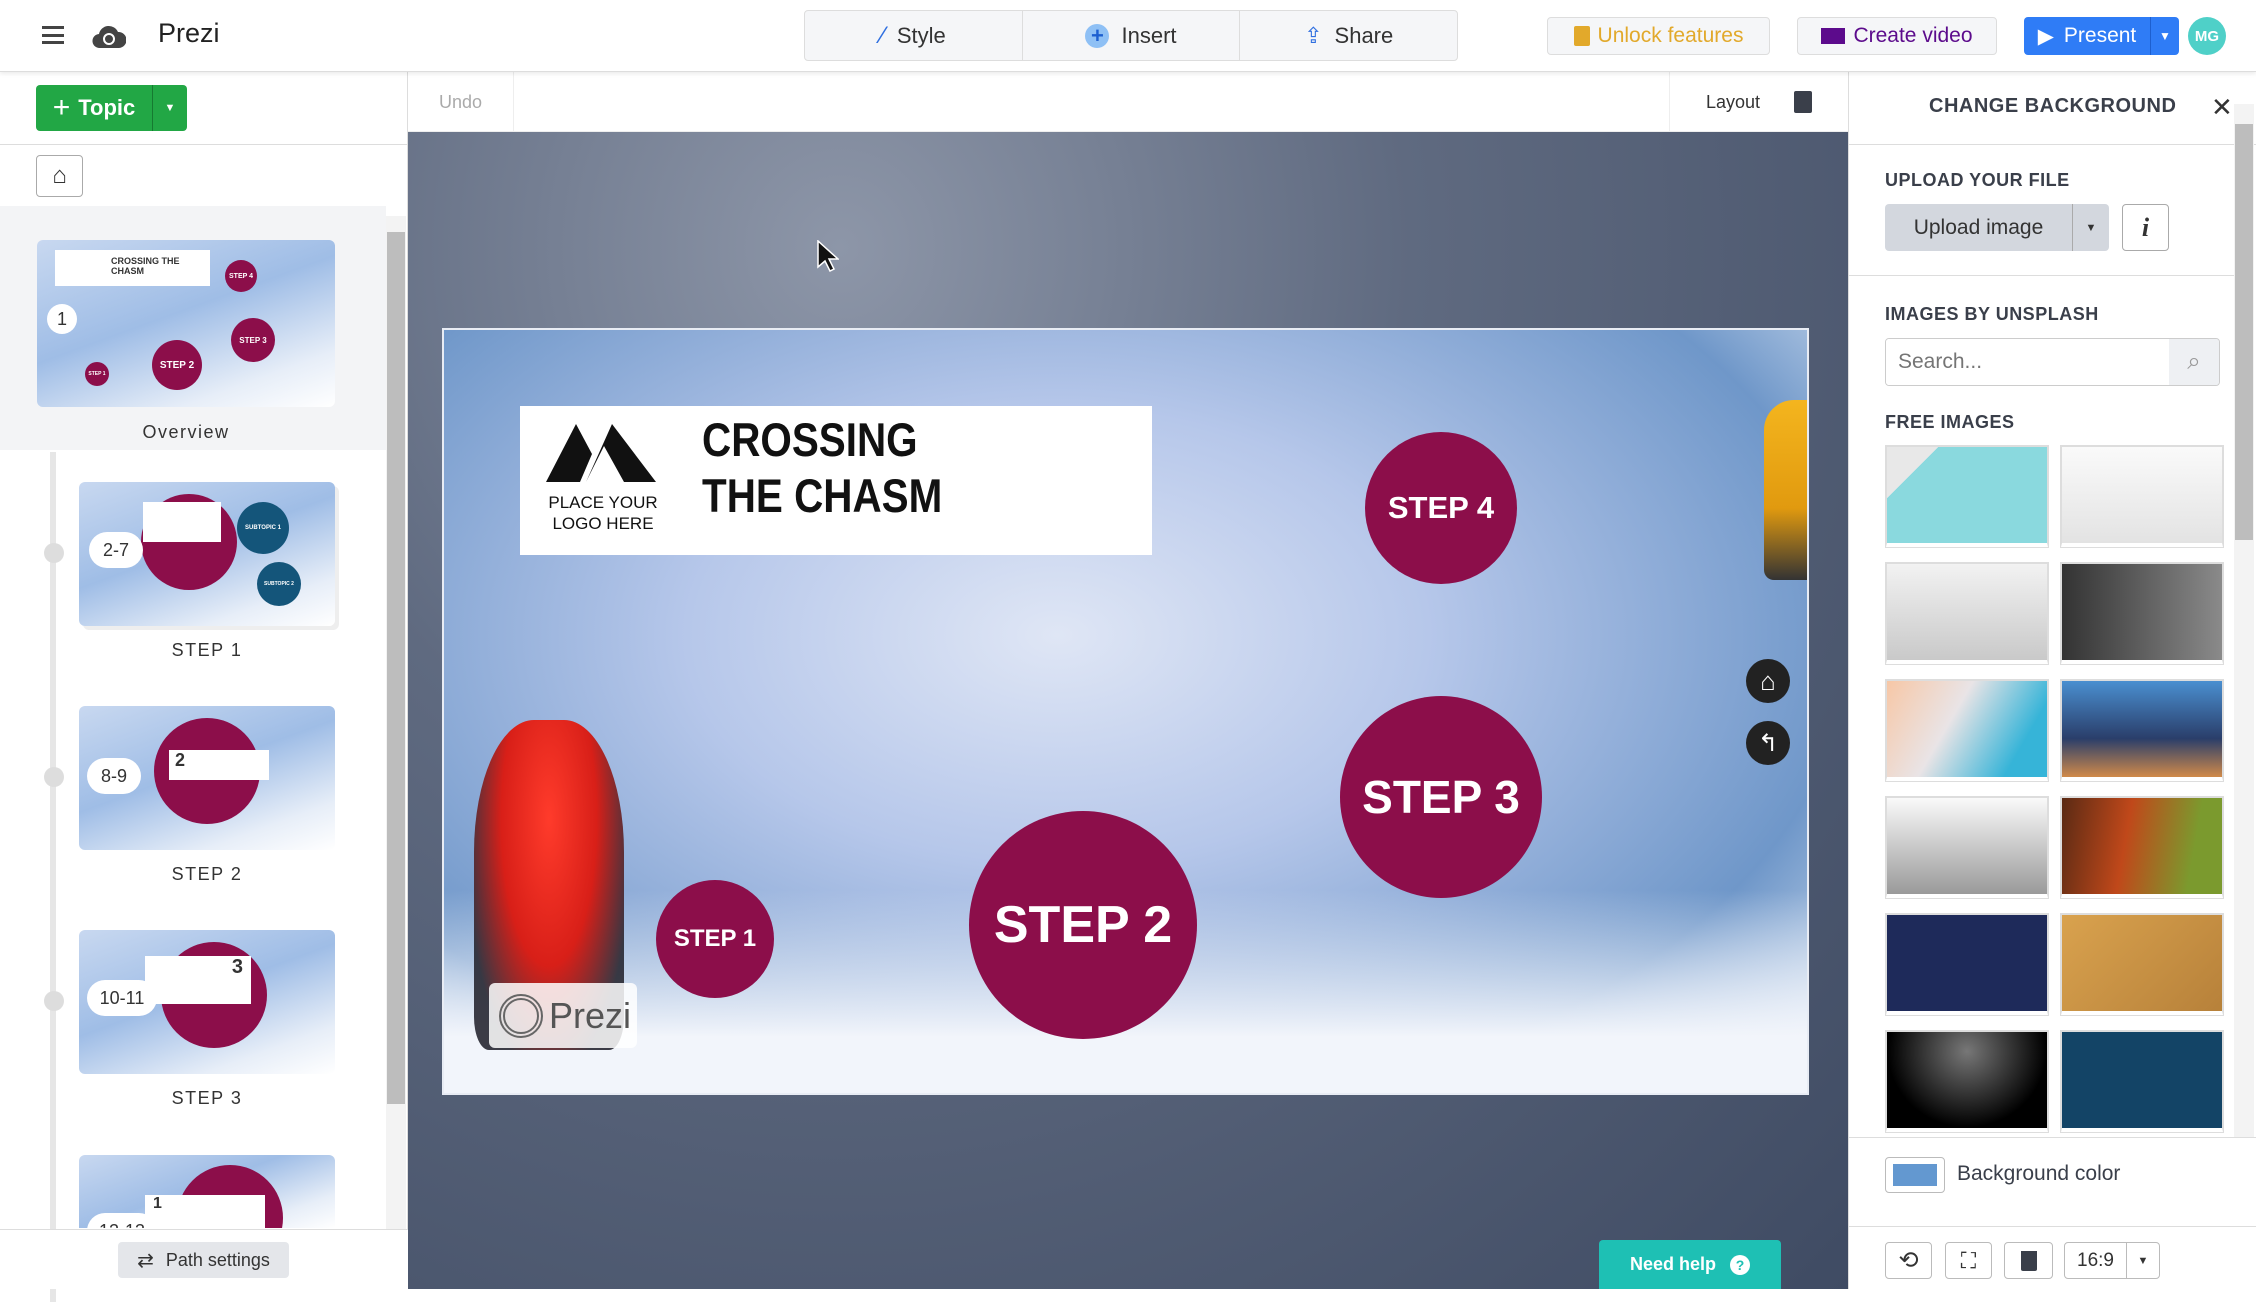 The image size is (2256, 1302). Describe the element at coordinates (1908, 1260) in the screenshot. I see `reset-button: ⟲` at that location.